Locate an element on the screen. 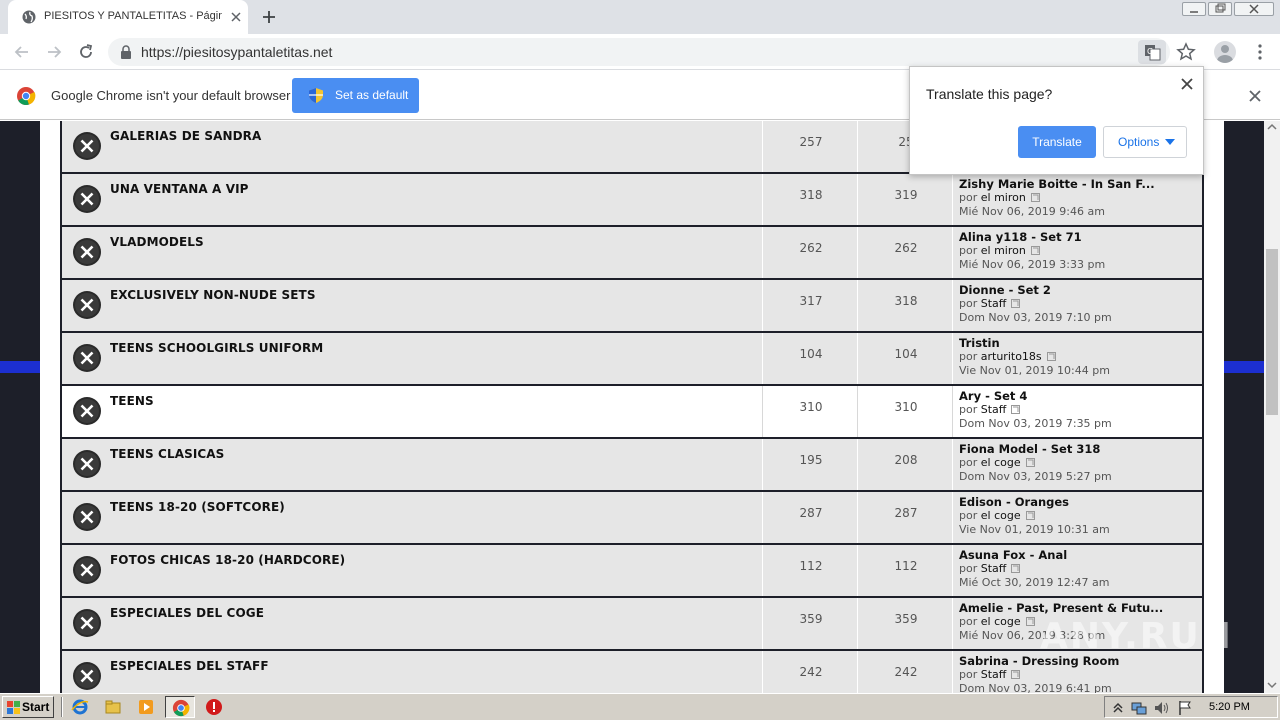  scroll-up-icon is located at coordinates (1272, 127).